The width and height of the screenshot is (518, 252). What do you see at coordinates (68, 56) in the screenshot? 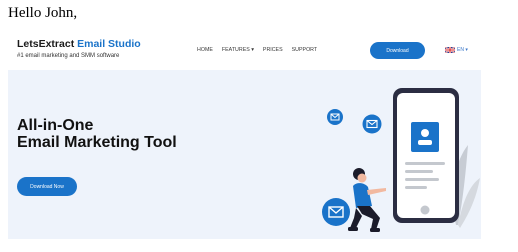
I see `brand-tagline: #1 email marketing and SMM software` at bounding box center [68, 56].